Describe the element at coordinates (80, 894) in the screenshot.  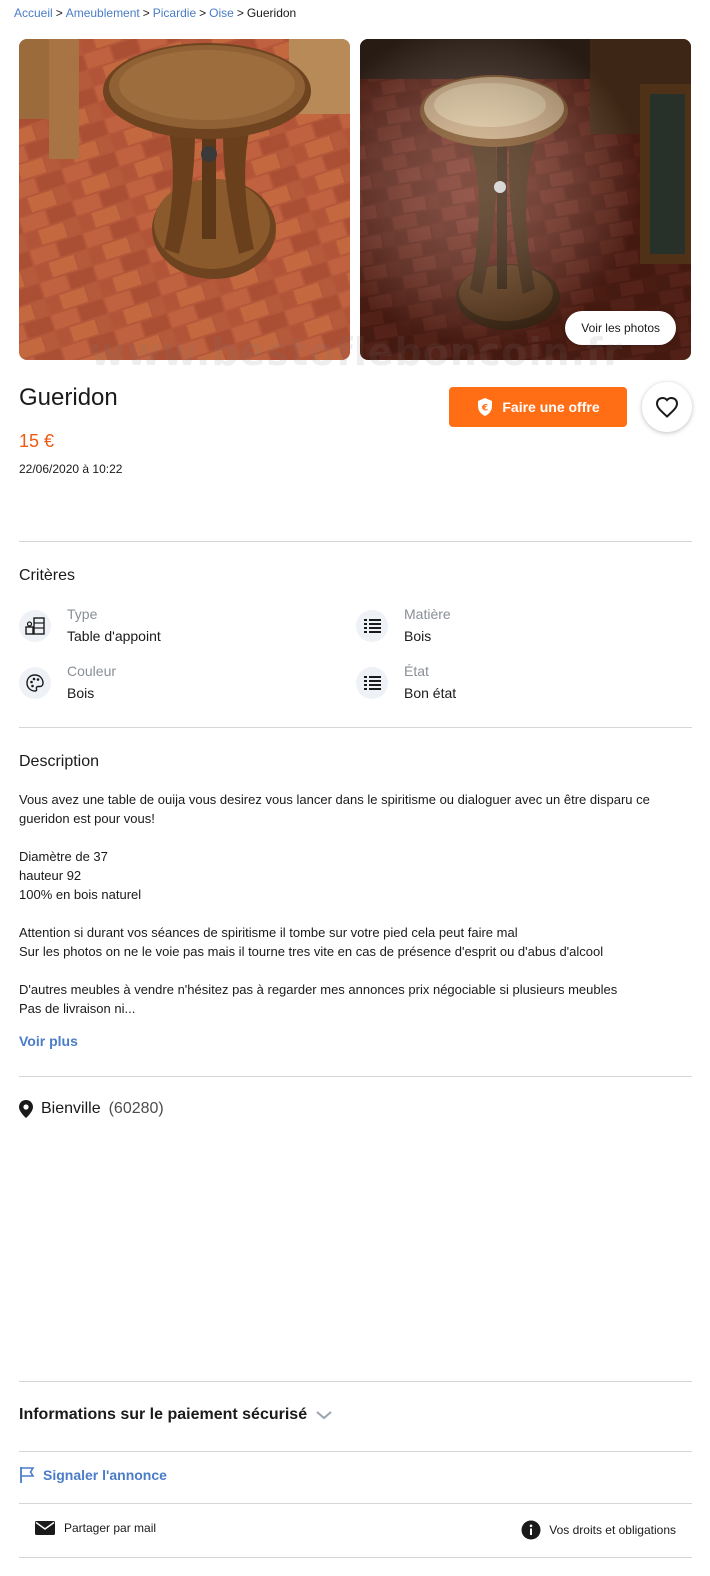
I see `description-line: 100% en bois naturel` at that location.